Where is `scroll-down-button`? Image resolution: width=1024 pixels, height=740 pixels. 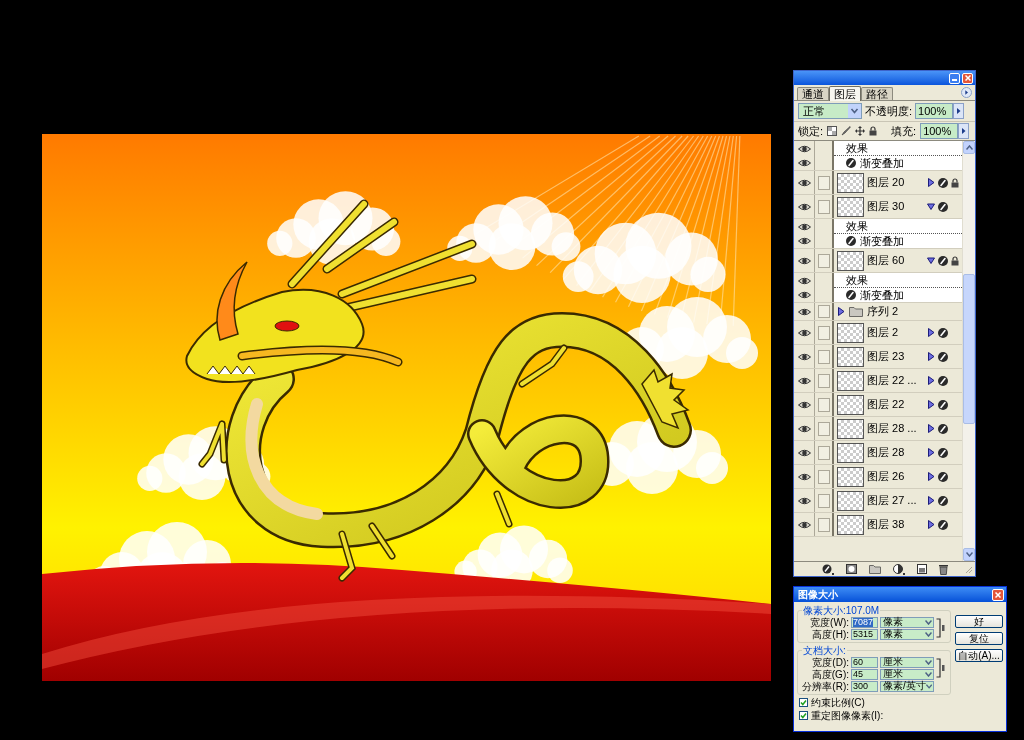
scroll-down-button is located at coordinates (969, 554).